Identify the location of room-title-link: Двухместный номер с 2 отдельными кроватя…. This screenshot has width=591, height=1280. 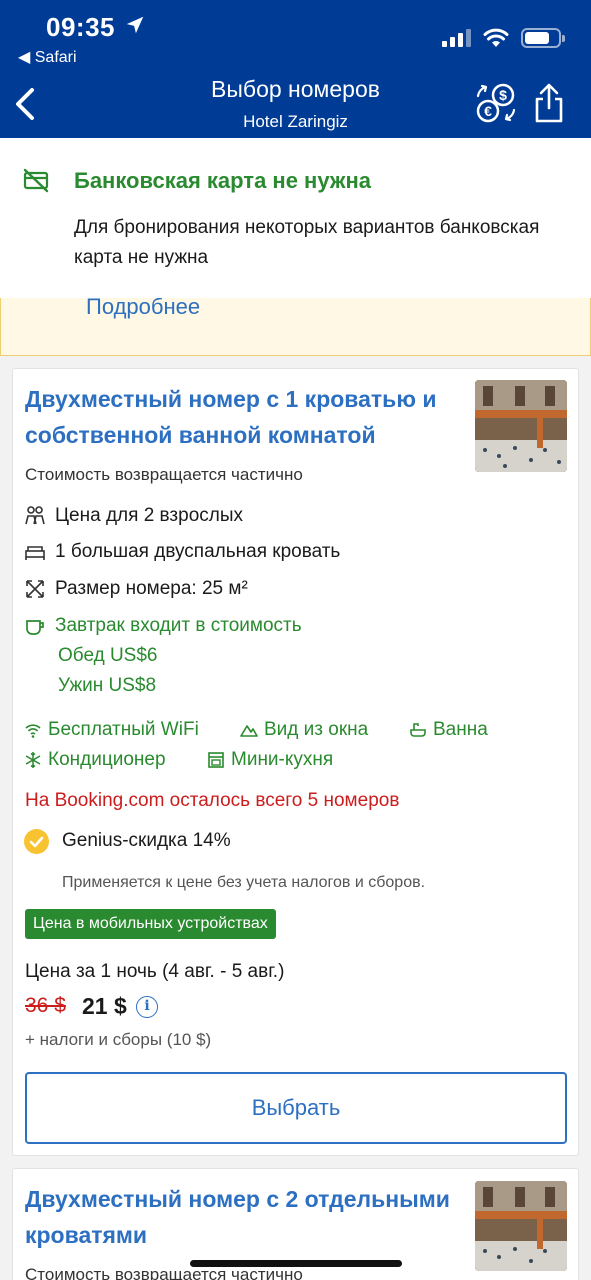
(245, 1217).